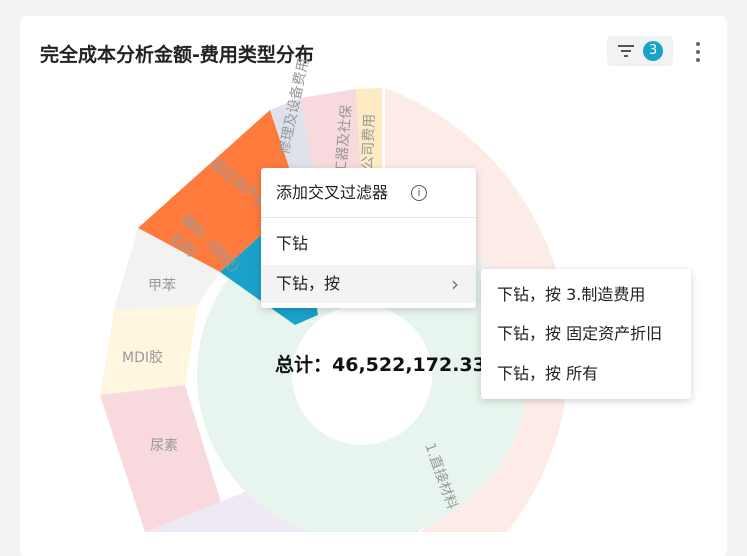  I want to click on menu-divider, so click(368, 217).